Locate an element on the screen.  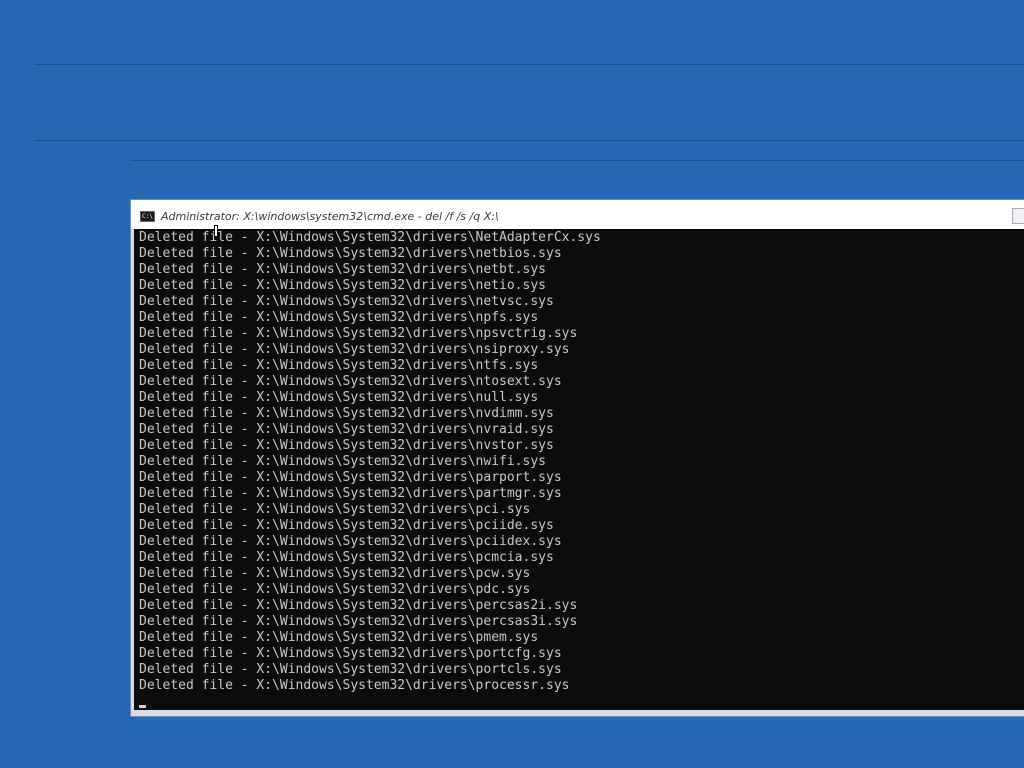
minimize-button is located at coordinates (1018, 216).